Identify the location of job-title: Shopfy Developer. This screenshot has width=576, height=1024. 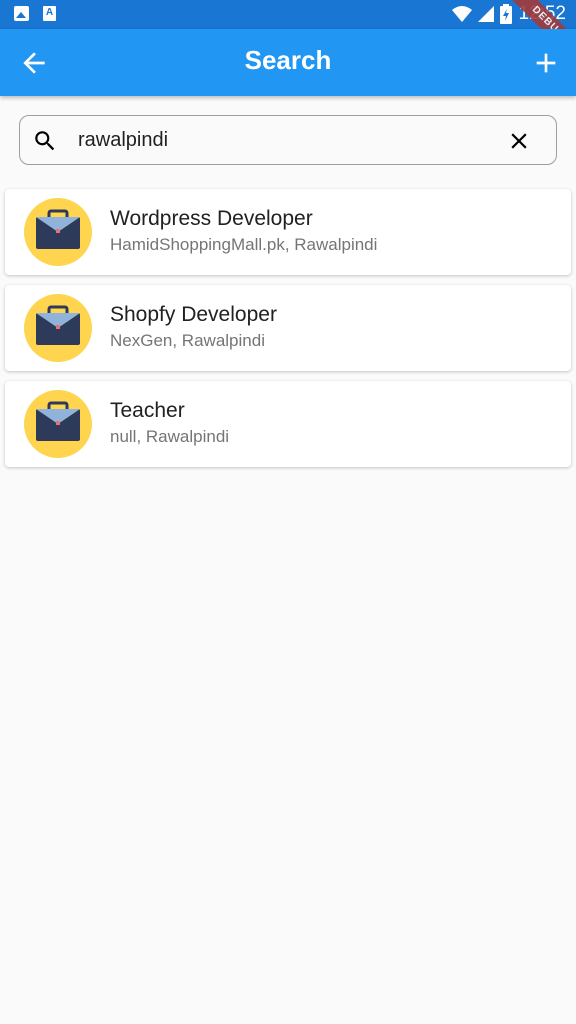
(193, 314).